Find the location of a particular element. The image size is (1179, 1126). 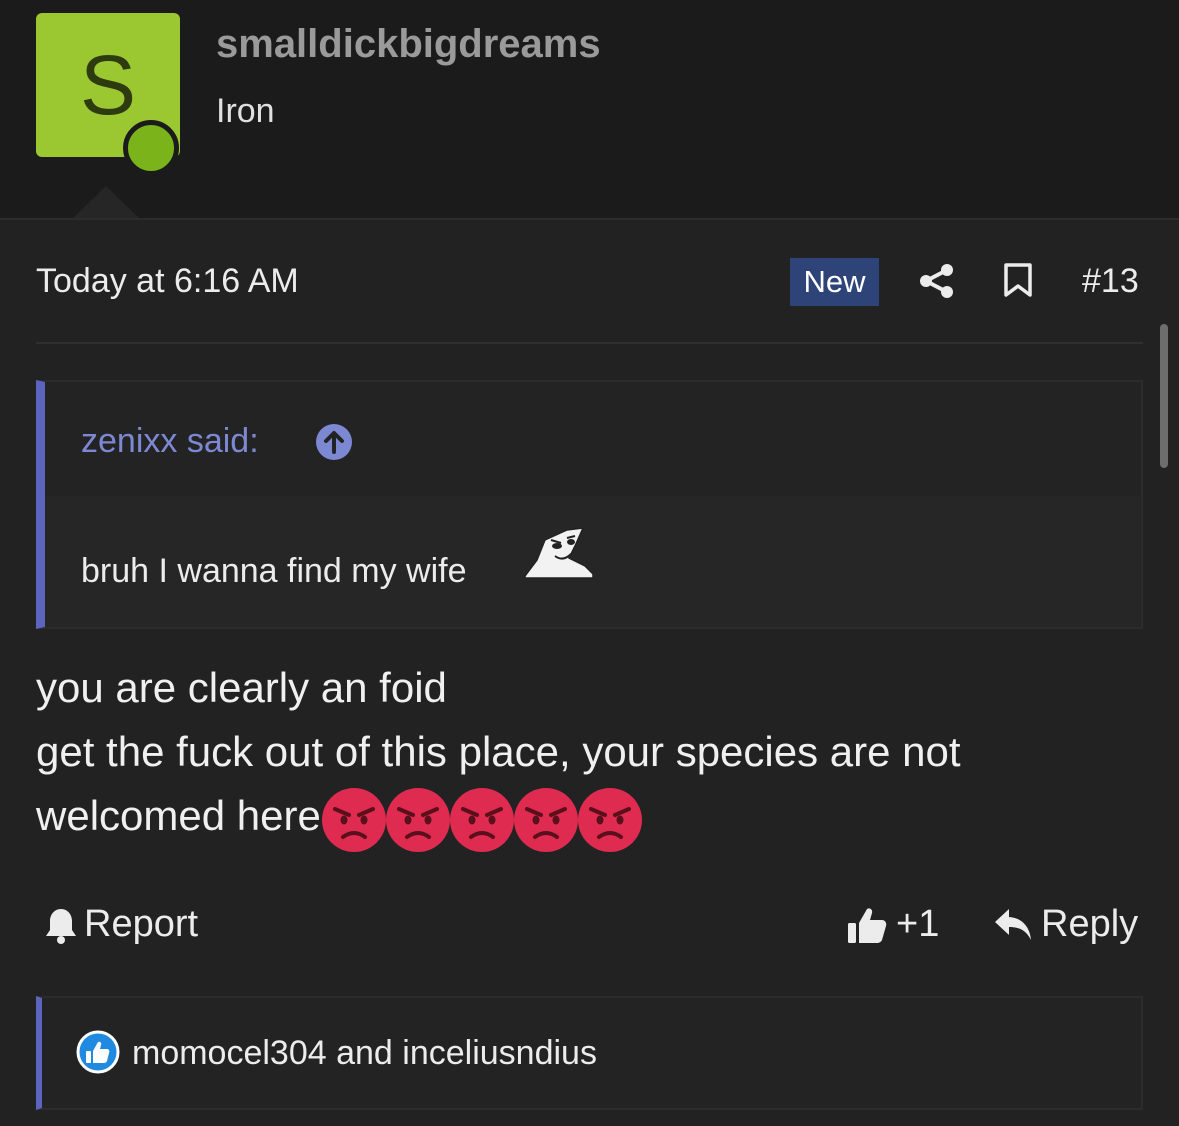

quote-header: zenixx said: is located at coordinates (593, 439).